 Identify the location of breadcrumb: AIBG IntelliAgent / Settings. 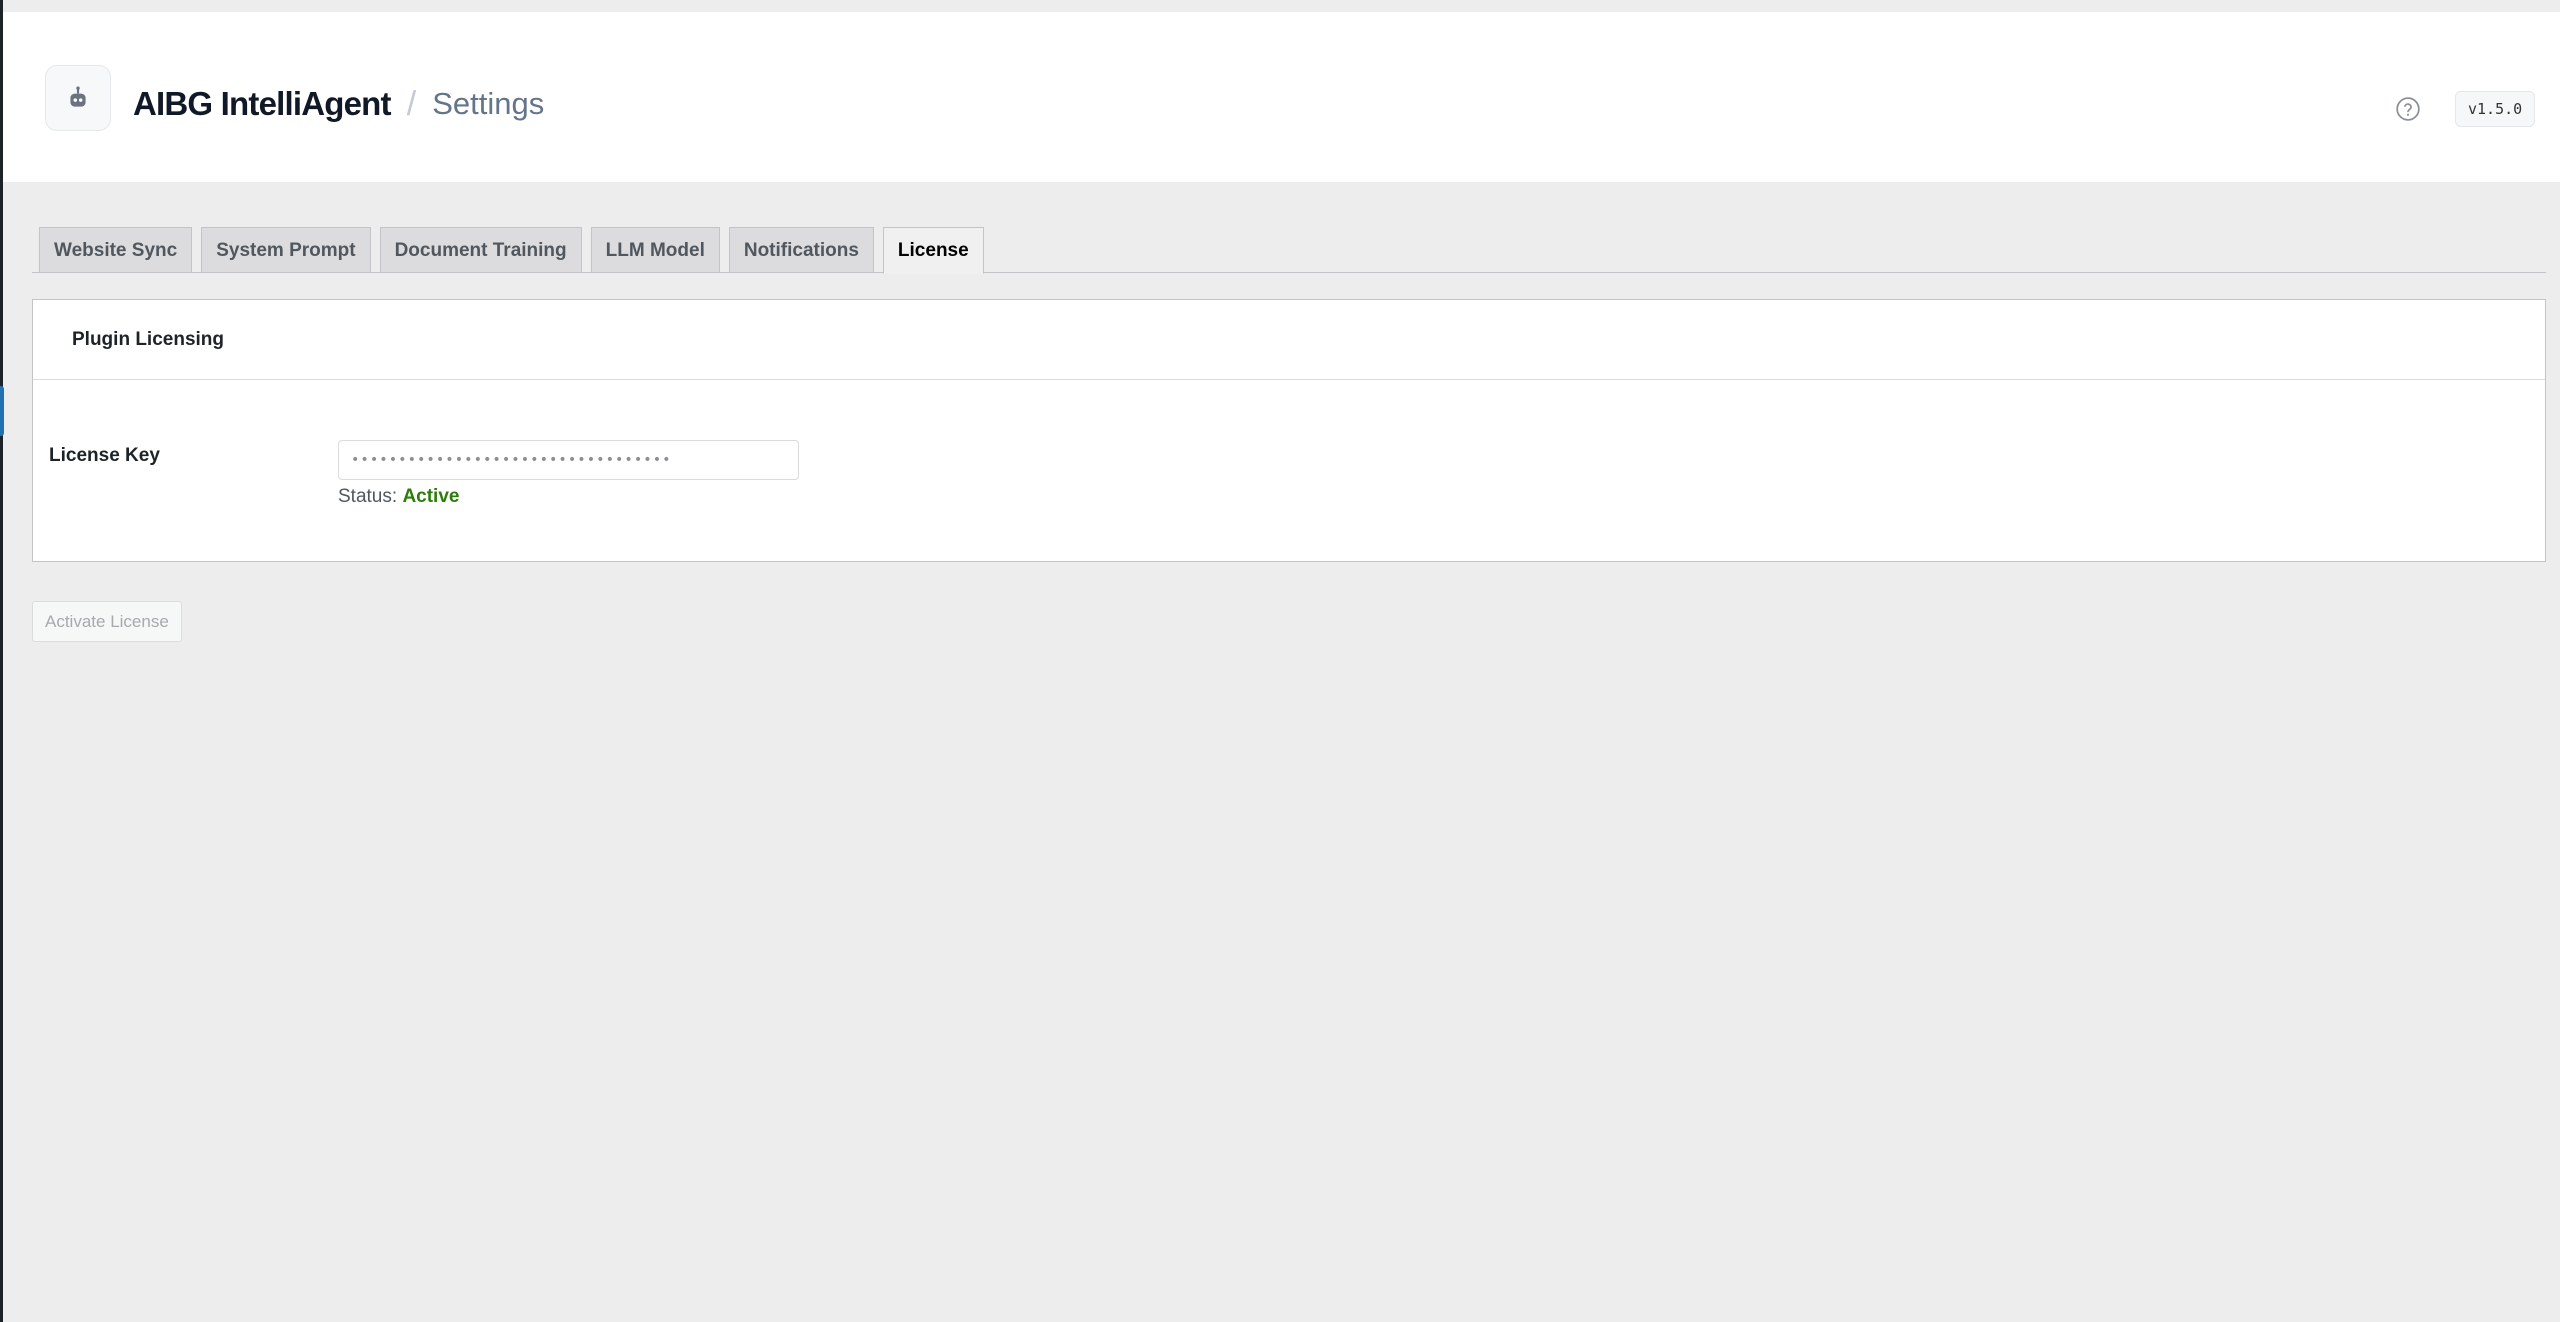
(338, 104).